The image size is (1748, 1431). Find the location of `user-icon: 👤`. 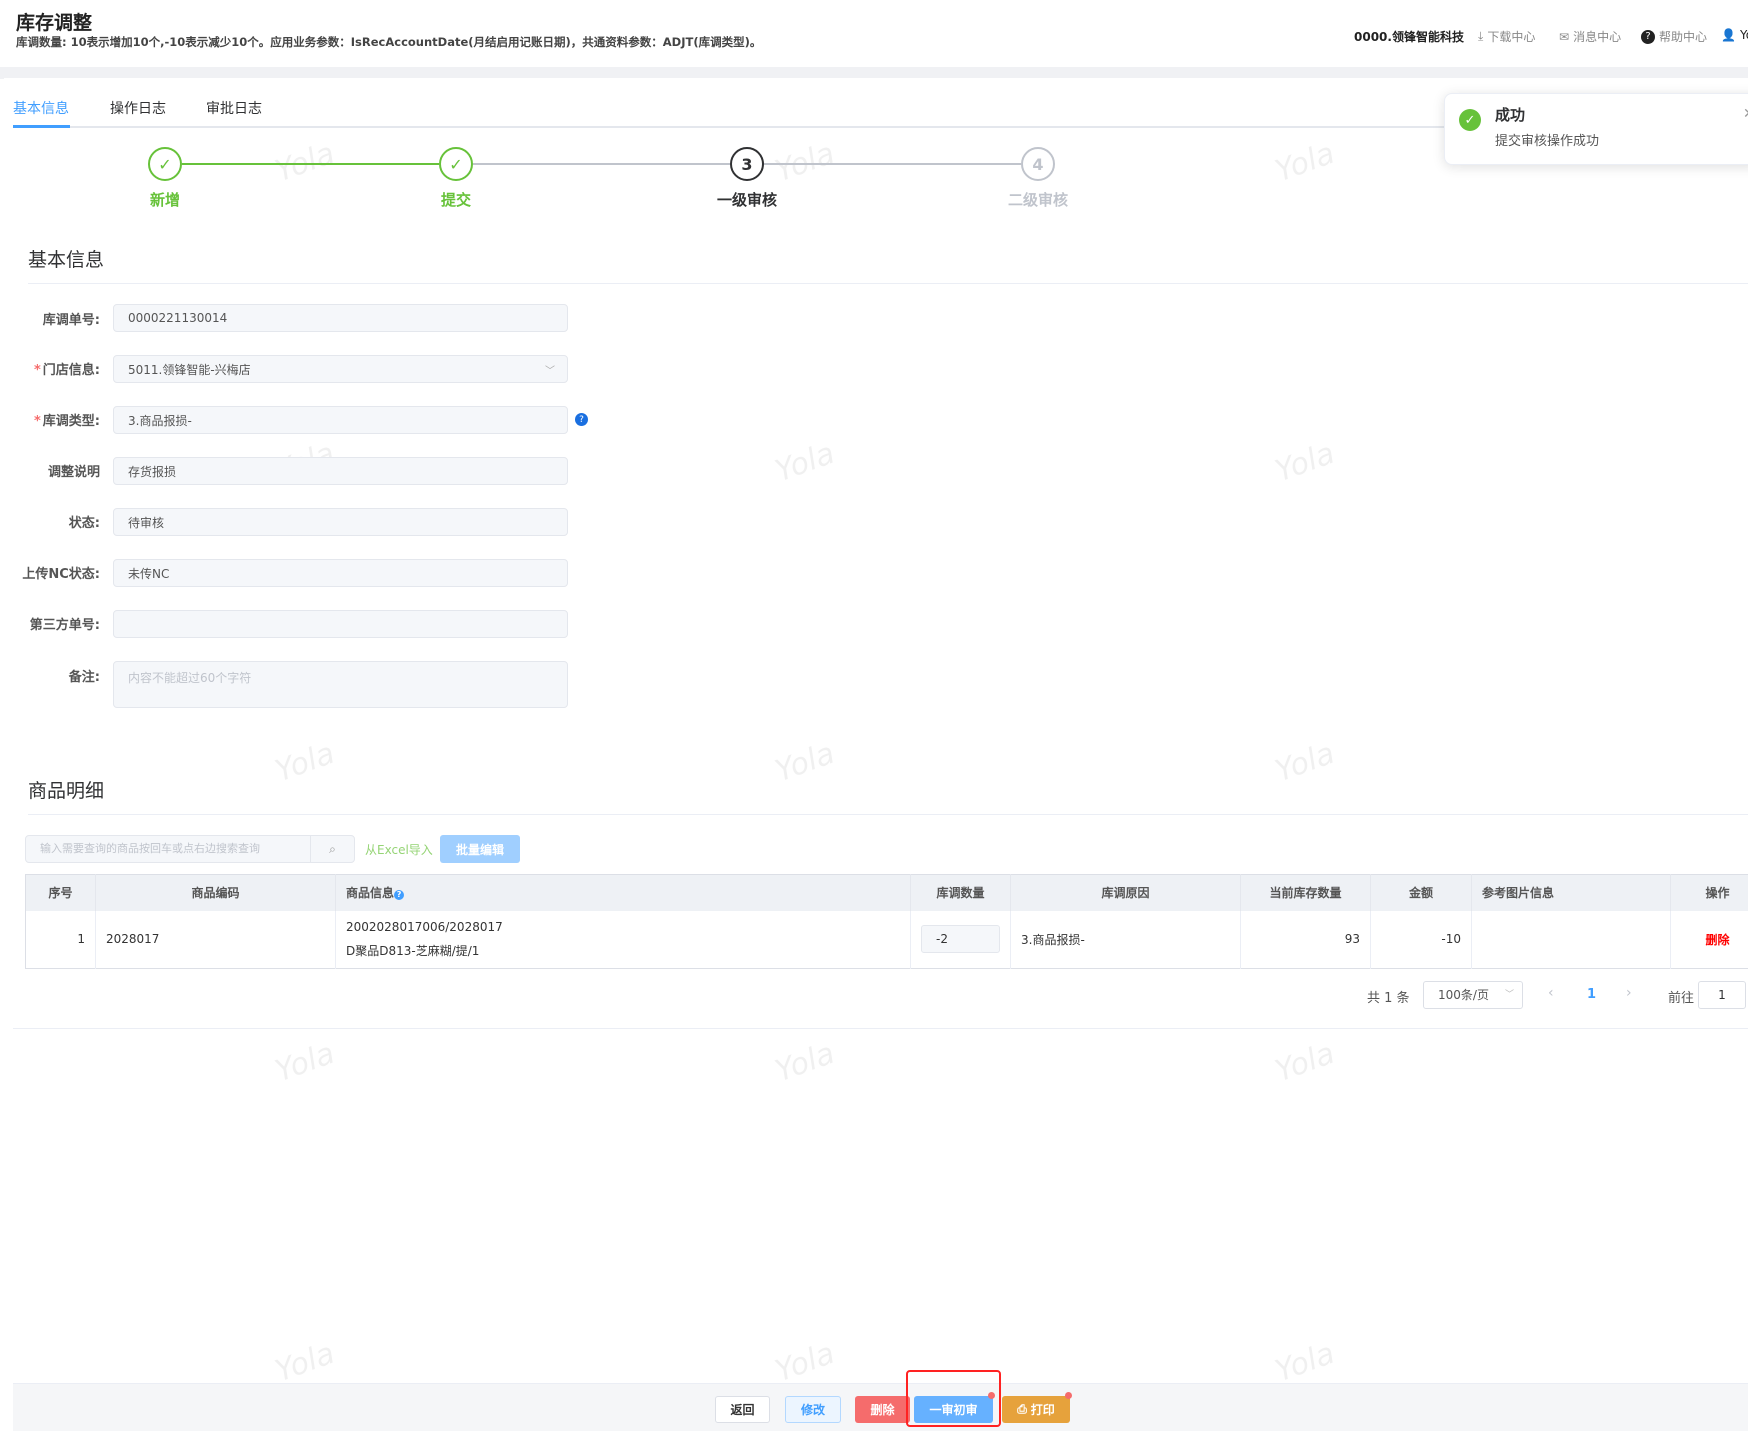

user-icon: 👤 is located at coordinates (1728, 35).